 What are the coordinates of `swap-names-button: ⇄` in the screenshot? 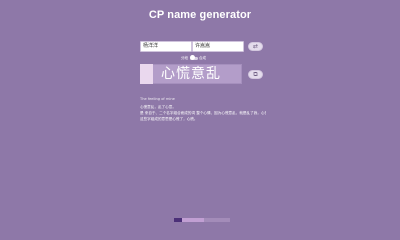 It's located at (255, 46).